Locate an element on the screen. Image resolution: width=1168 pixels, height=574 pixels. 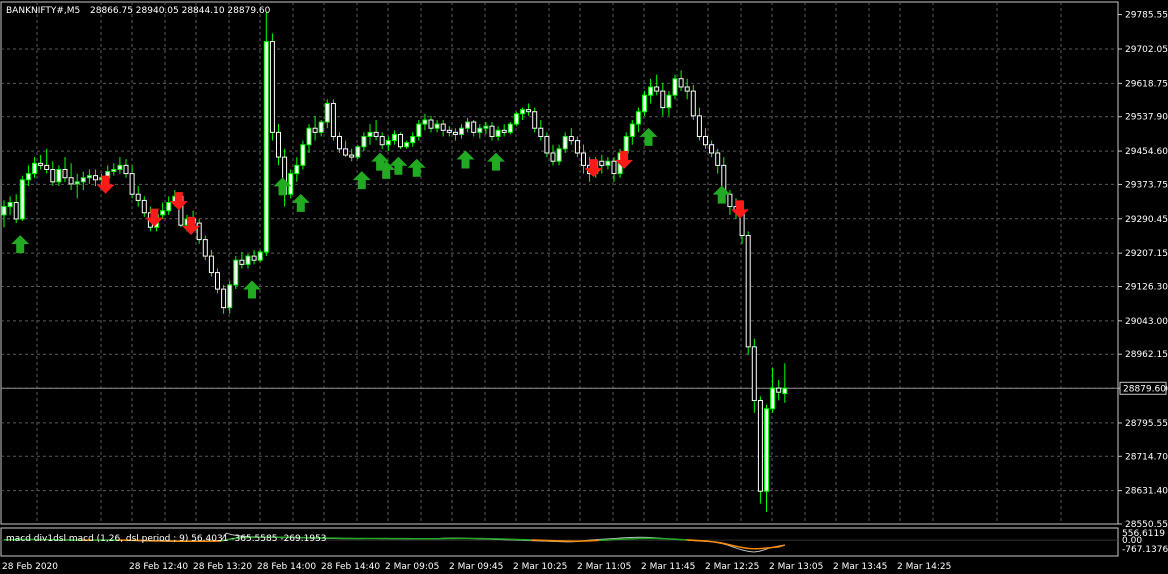
y-tick-label: 29454.60 is located at coordinates (1146, 152).